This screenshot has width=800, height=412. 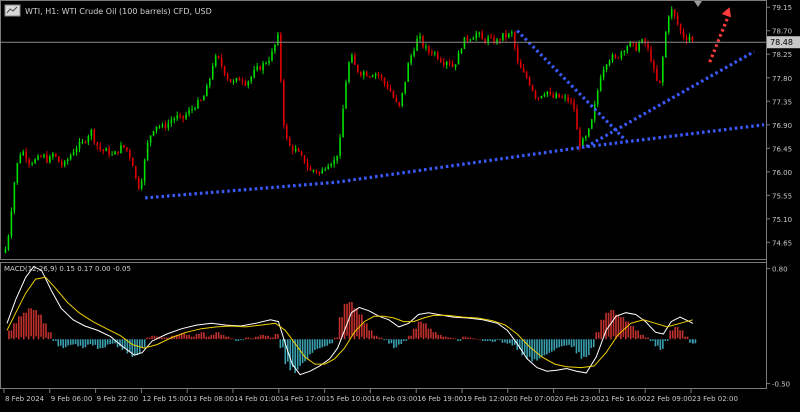 What do you see at coordinates (394, 399) in the screenshot?
I see `time-tick-label: 16 Feb 03:00` at bounding box center [394, 399].